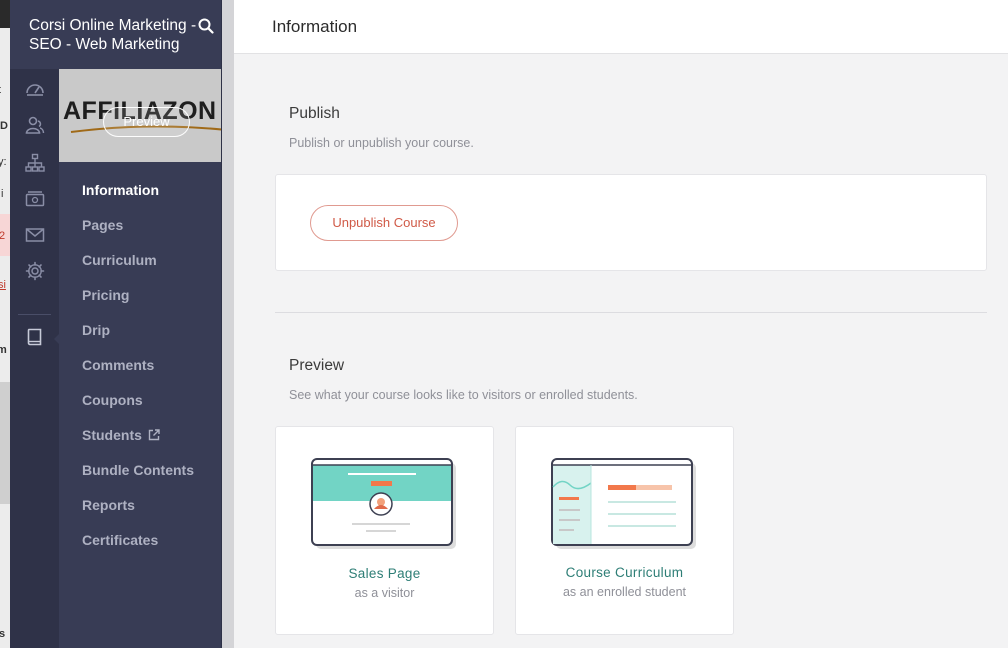  Describe the element at coordinates (381, 143) in the screenshot. I see `publish-section-description: Publish or unpublish your course.` at that location.